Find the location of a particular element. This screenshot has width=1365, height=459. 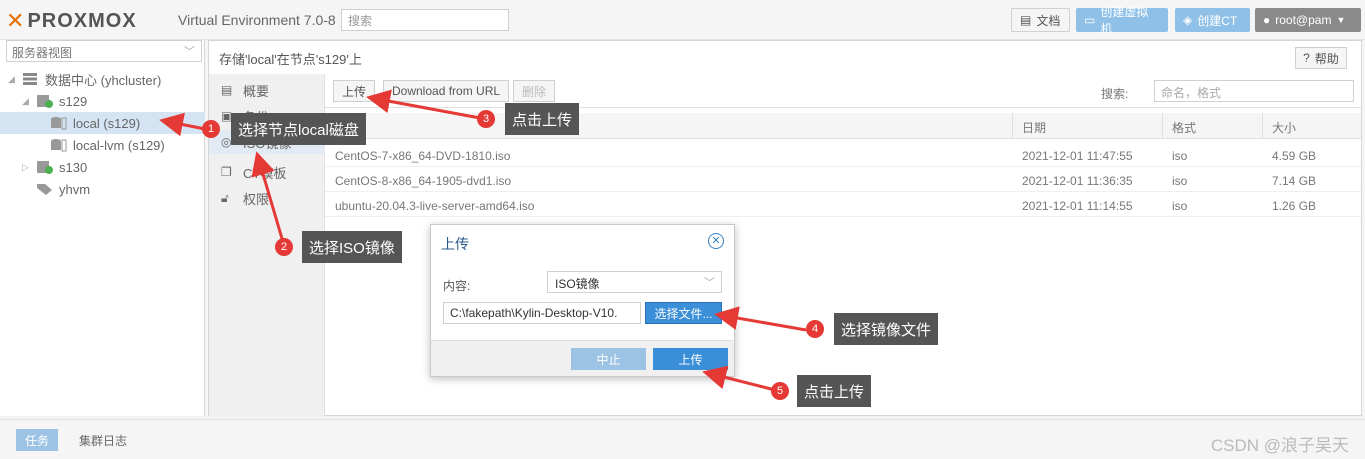

nav-item-summary: ▤ 概要 is located at coordinates (267, 90).